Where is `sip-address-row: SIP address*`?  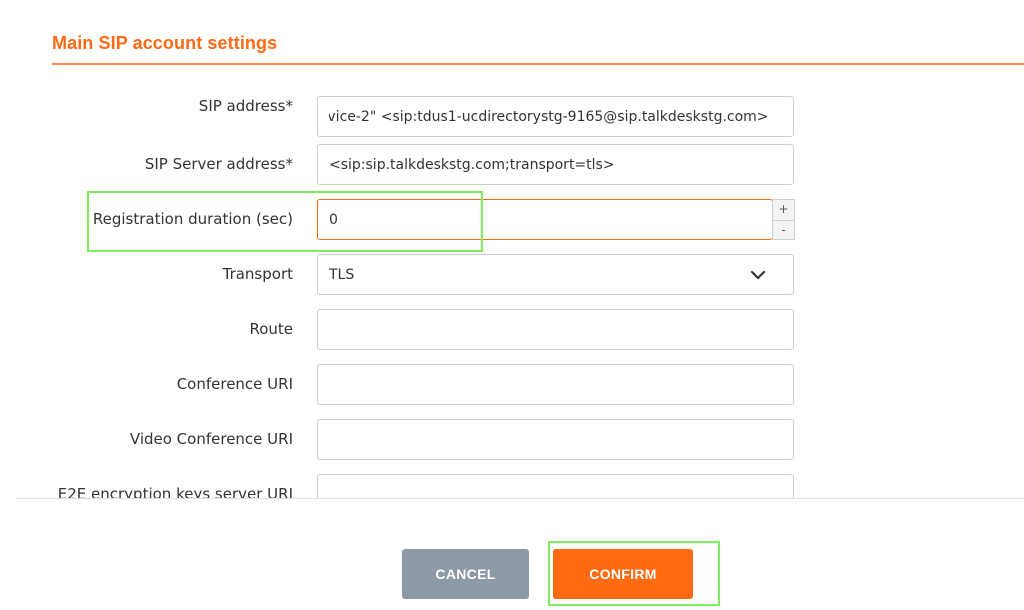
sip-address-row: SIP address* is located at coordinates (512, 117).